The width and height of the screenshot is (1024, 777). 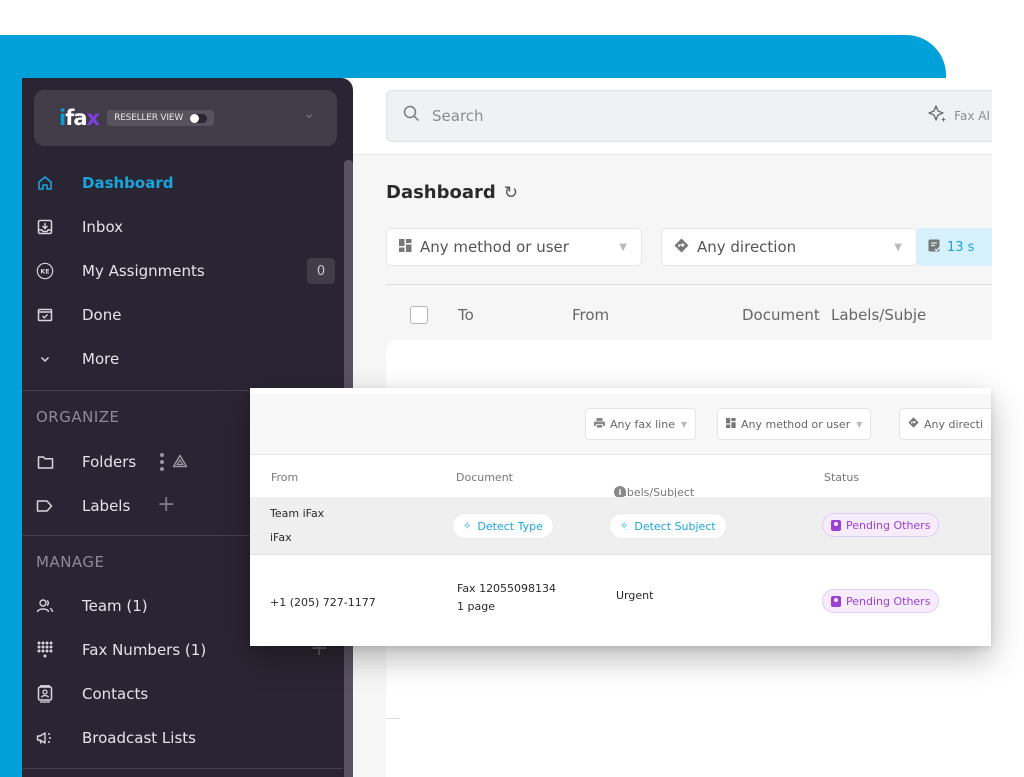 I want to click on folder-icon, so click(x=45, y=462).